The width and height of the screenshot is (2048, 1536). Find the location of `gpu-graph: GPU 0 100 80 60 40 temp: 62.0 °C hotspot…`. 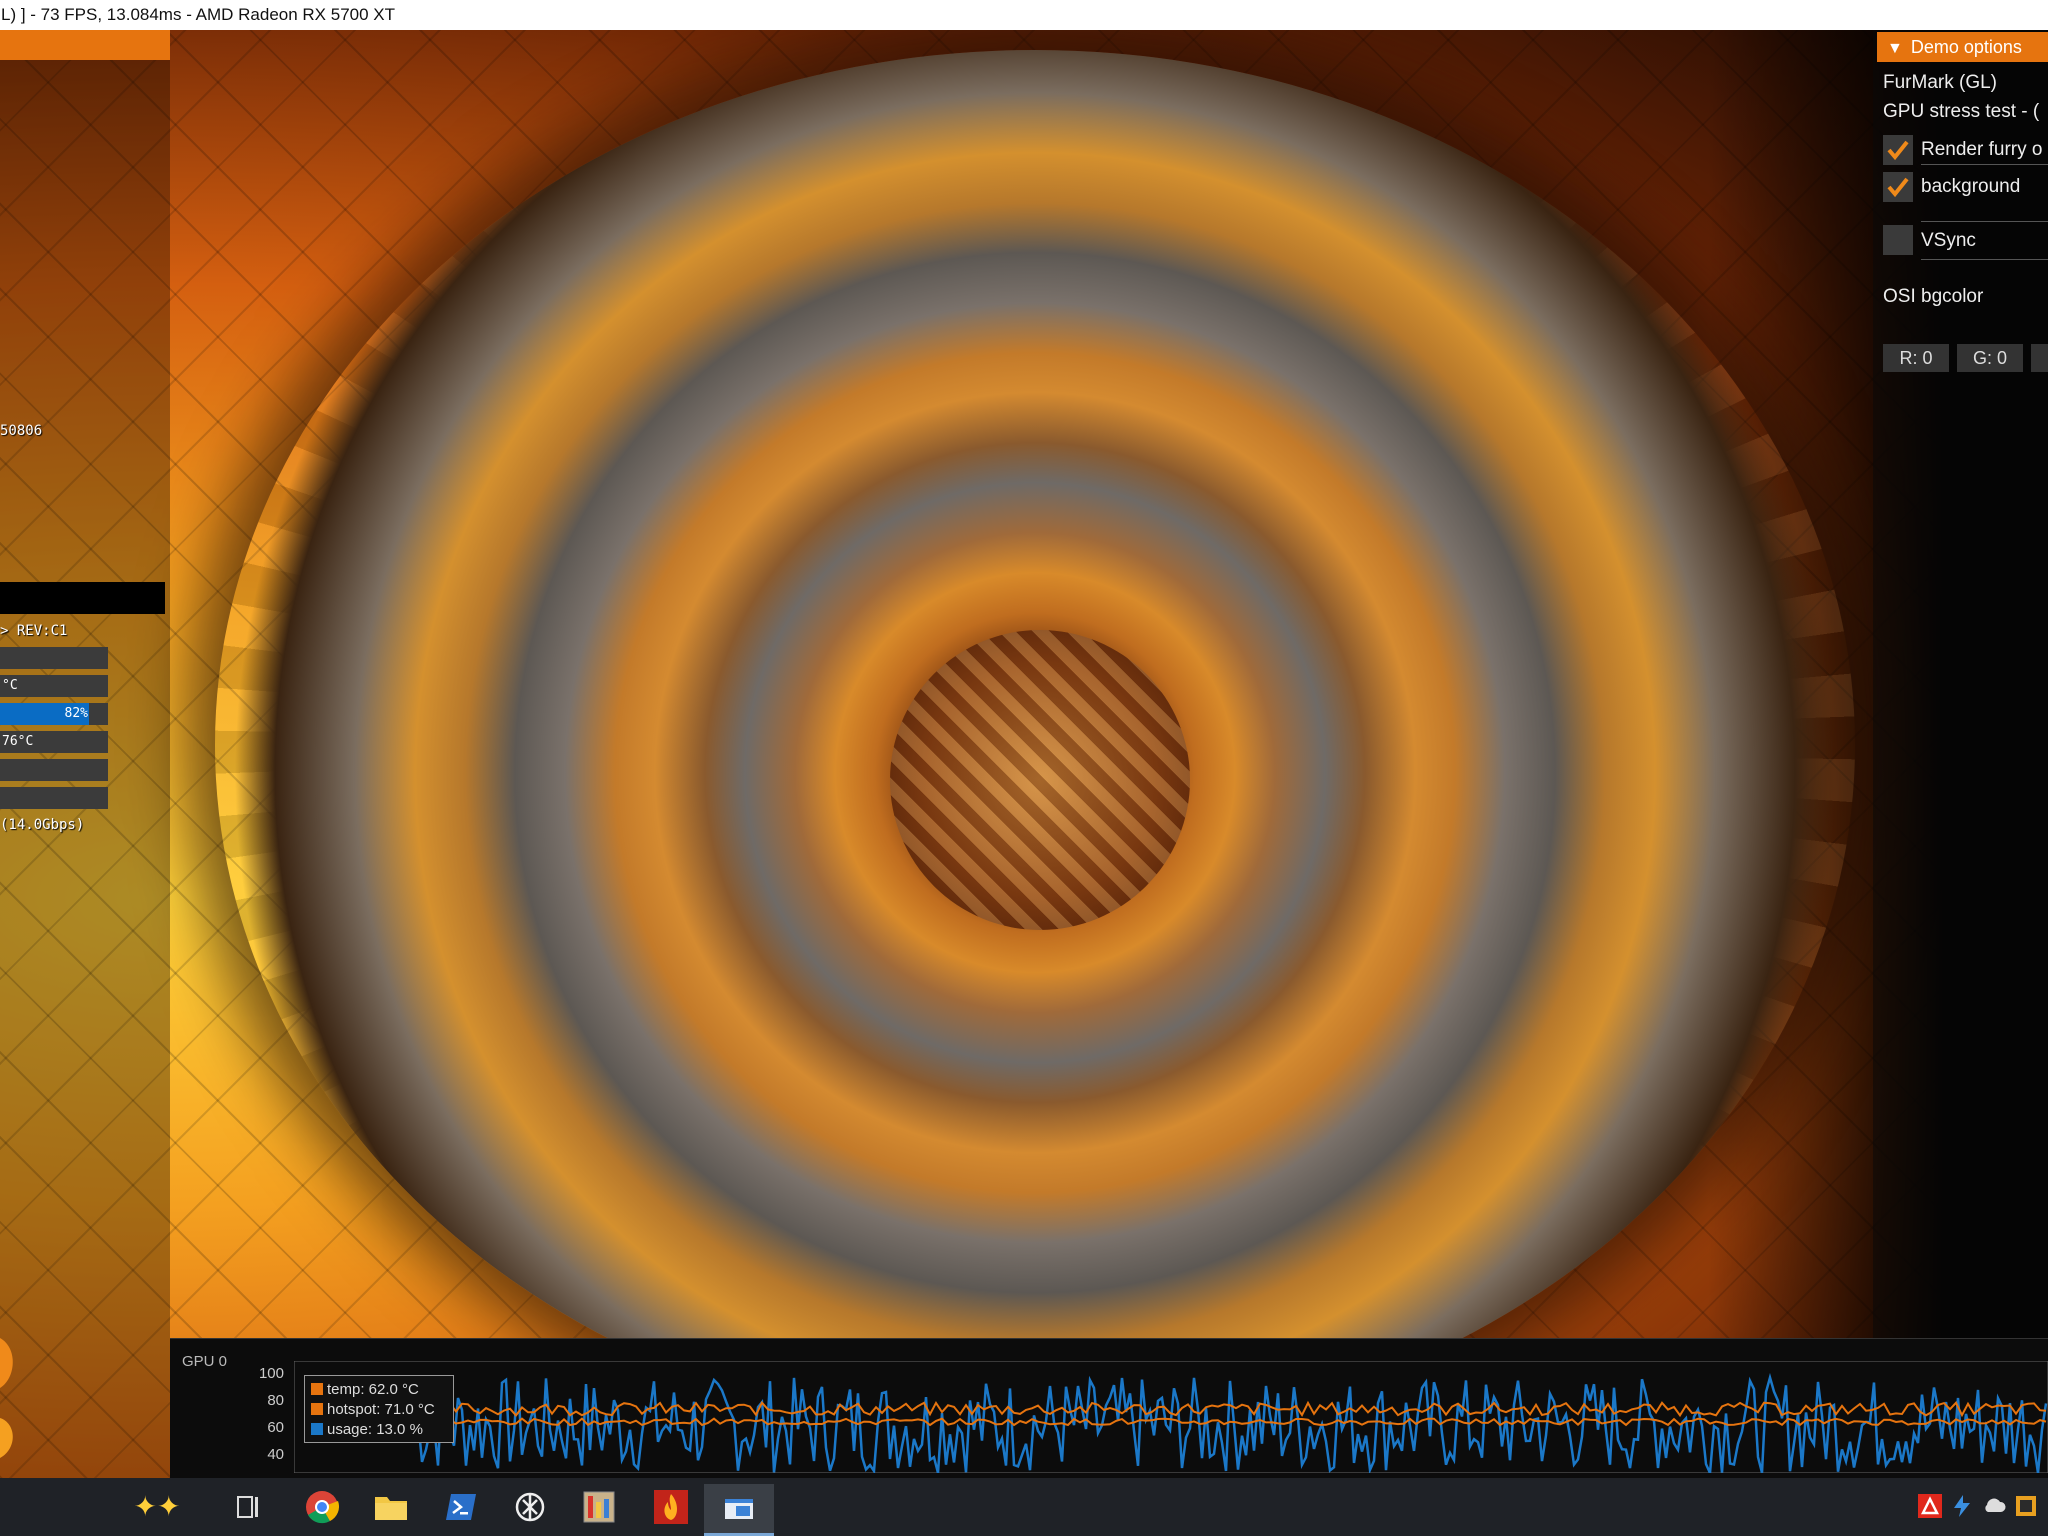

gpu-graph: GPU 0 100 80 60 40 temp: 62.0 °C hotspot… is located at coordinates (1109, 1408).